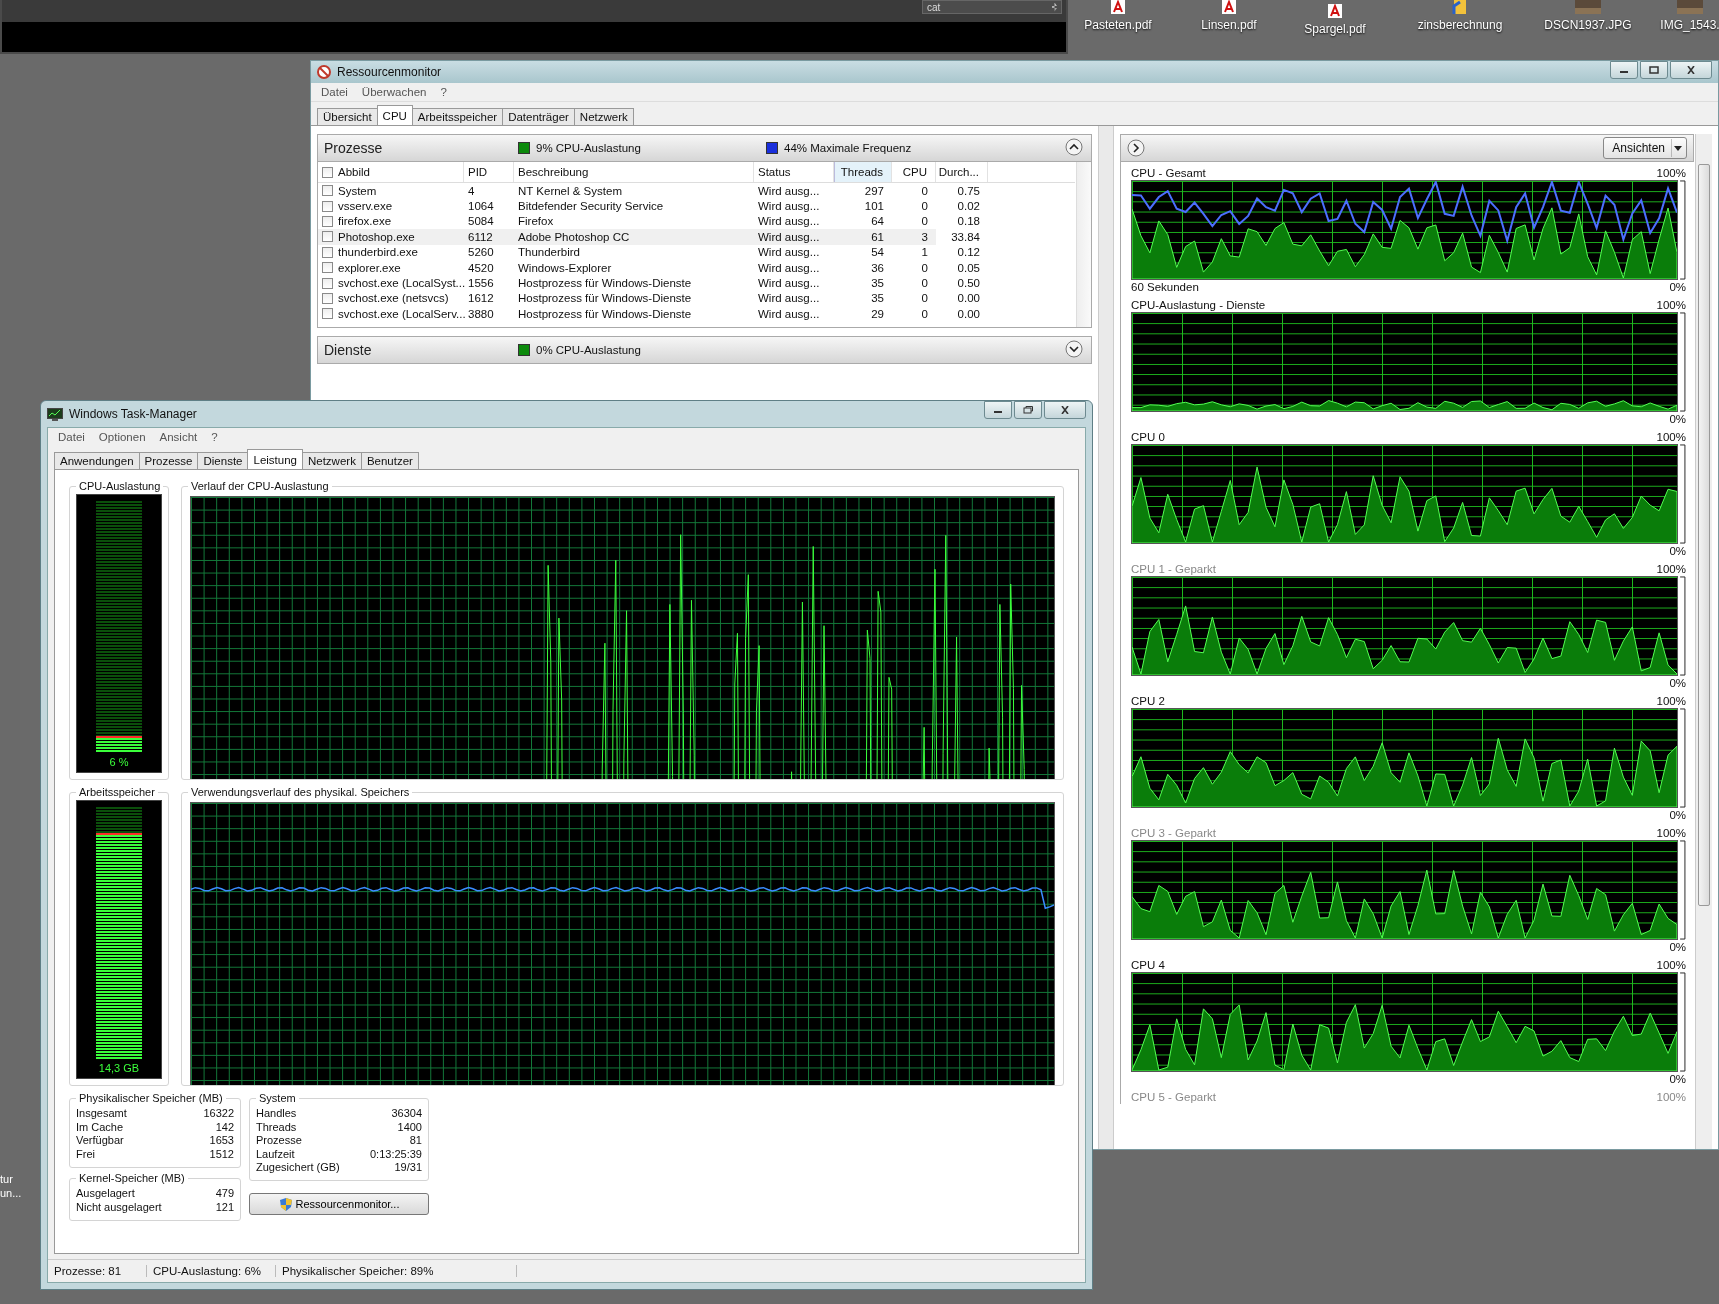  Describe the element at coordinates (696, 252) in the screenshot. I see `table-row: thunderbird.exe 5260 Thunderbird Wird ausg... 54 1 0.12` at that location.